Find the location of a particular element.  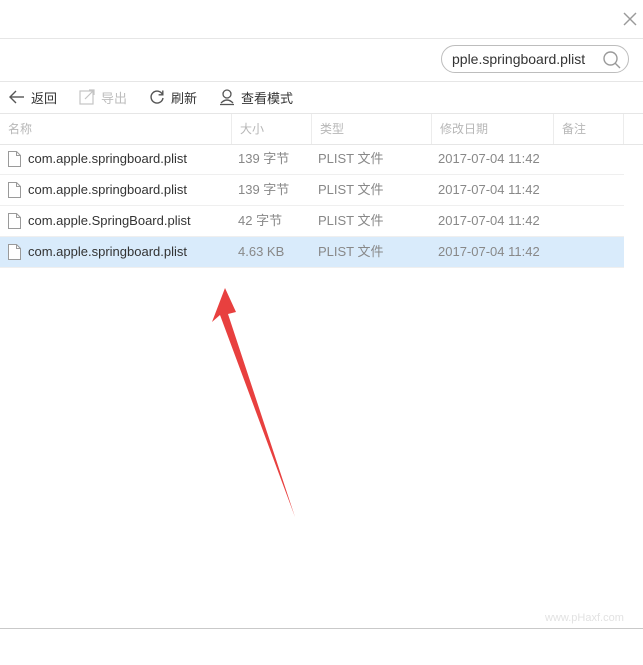

toolbar: 返回 导出 刷新 查看模式 is located at coordinates (321, 97).